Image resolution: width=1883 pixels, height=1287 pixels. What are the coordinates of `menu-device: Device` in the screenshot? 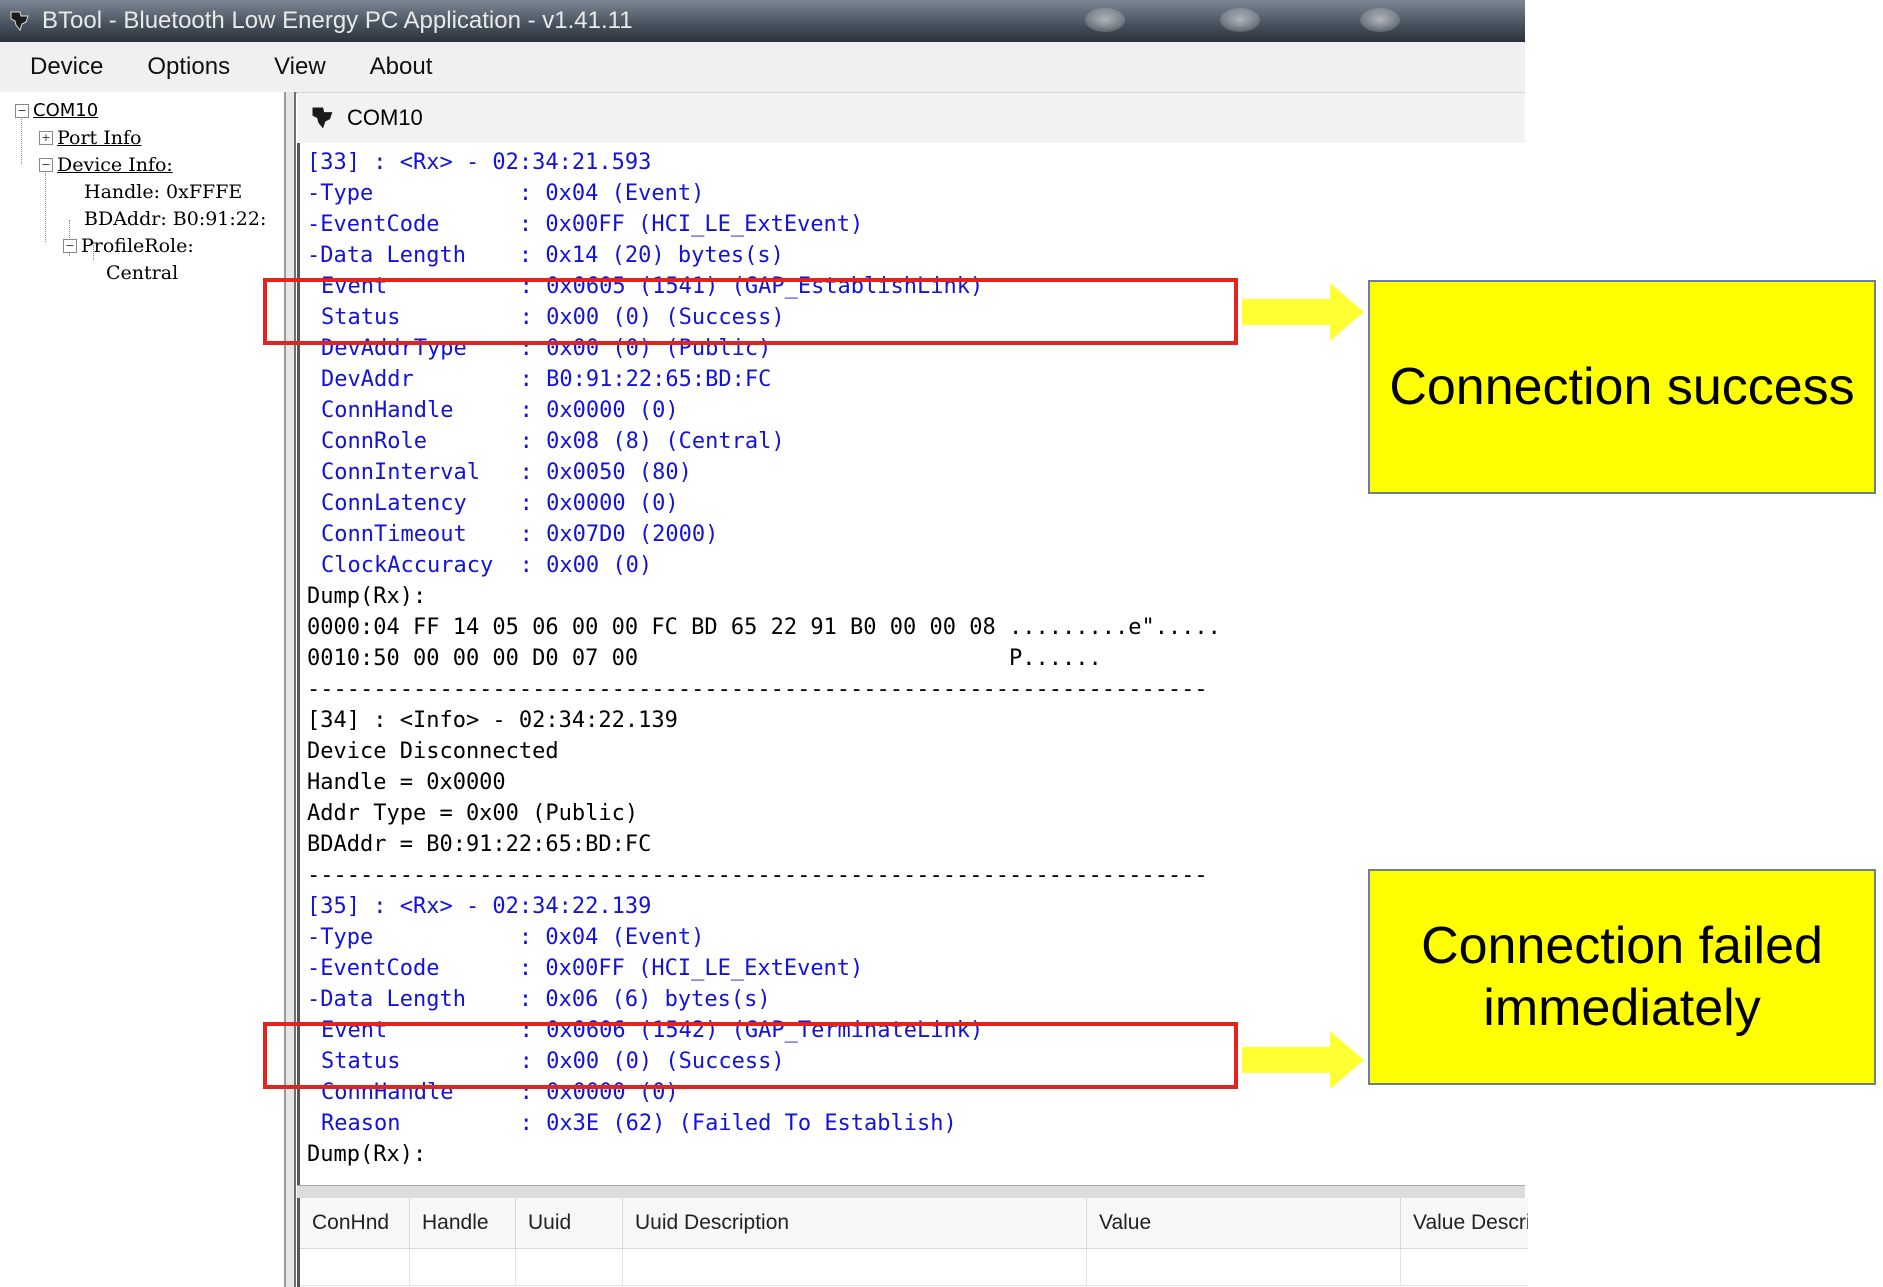 It's located at (67, 67).